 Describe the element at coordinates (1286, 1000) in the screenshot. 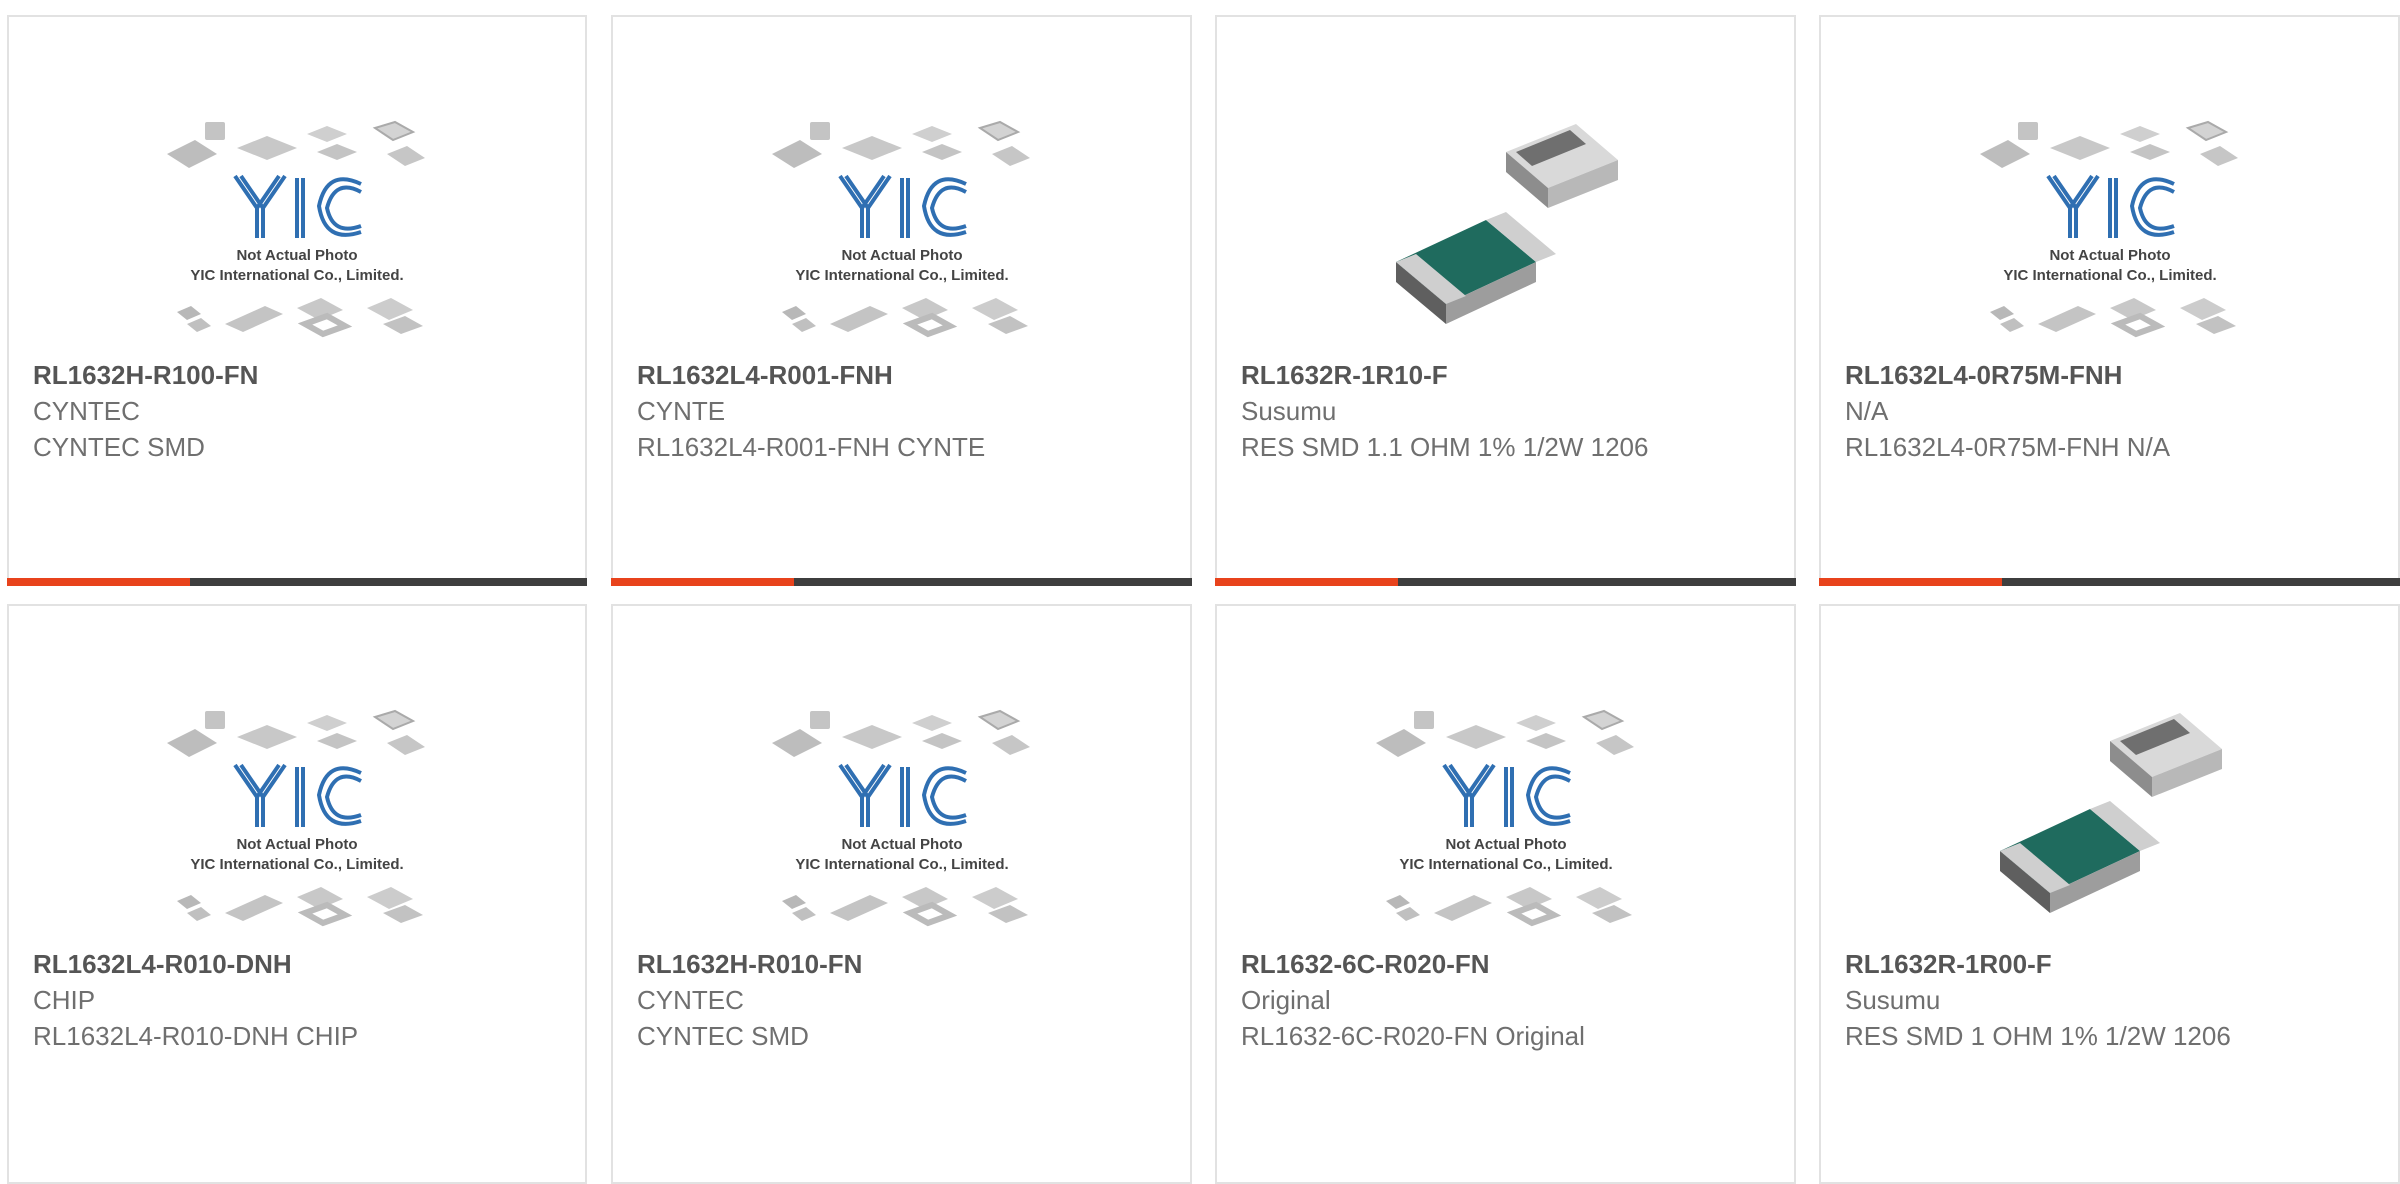

I see `manufacturer: Original` at that location.